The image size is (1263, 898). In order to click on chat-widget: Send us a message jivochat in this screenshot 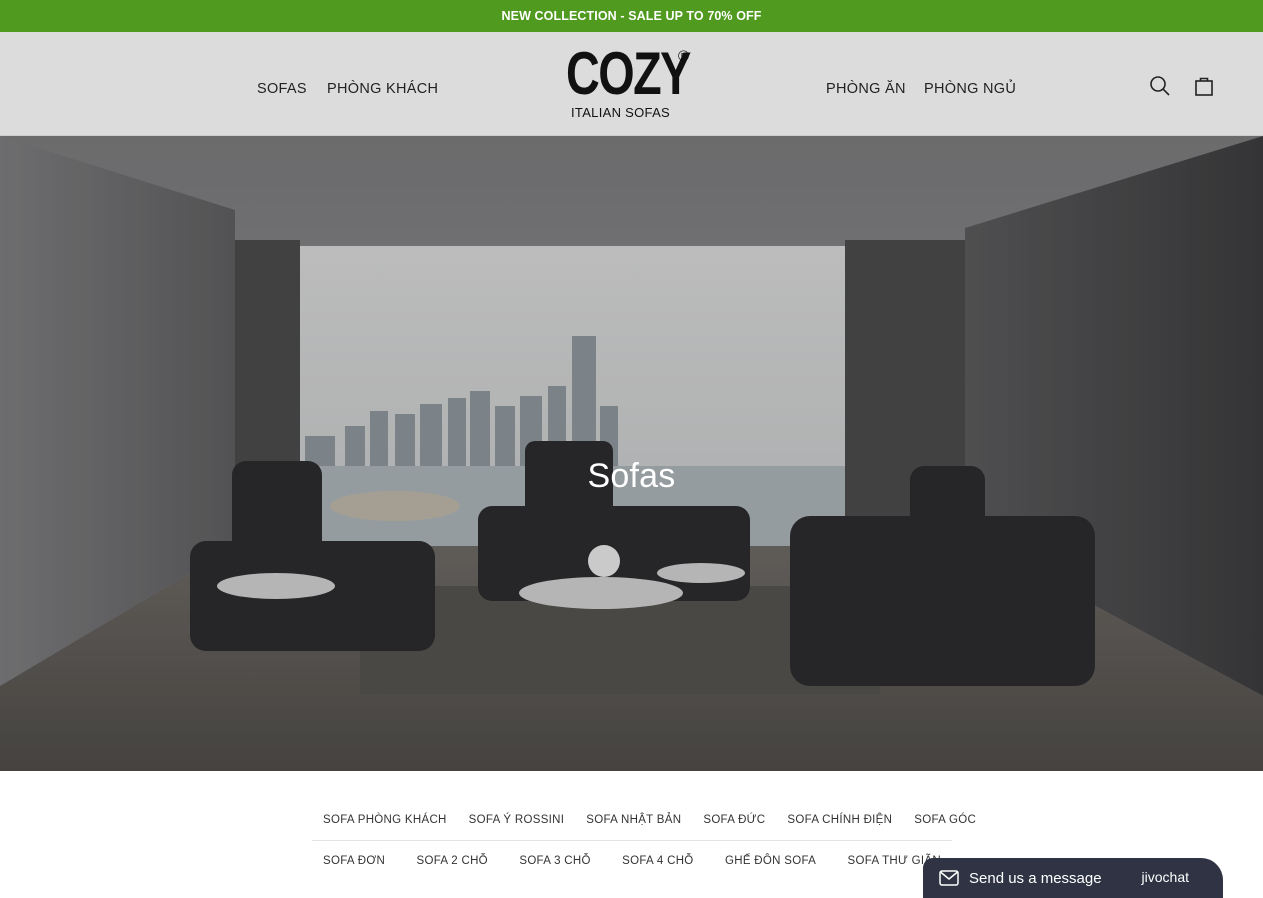, I will do `click(1073, 878)`.